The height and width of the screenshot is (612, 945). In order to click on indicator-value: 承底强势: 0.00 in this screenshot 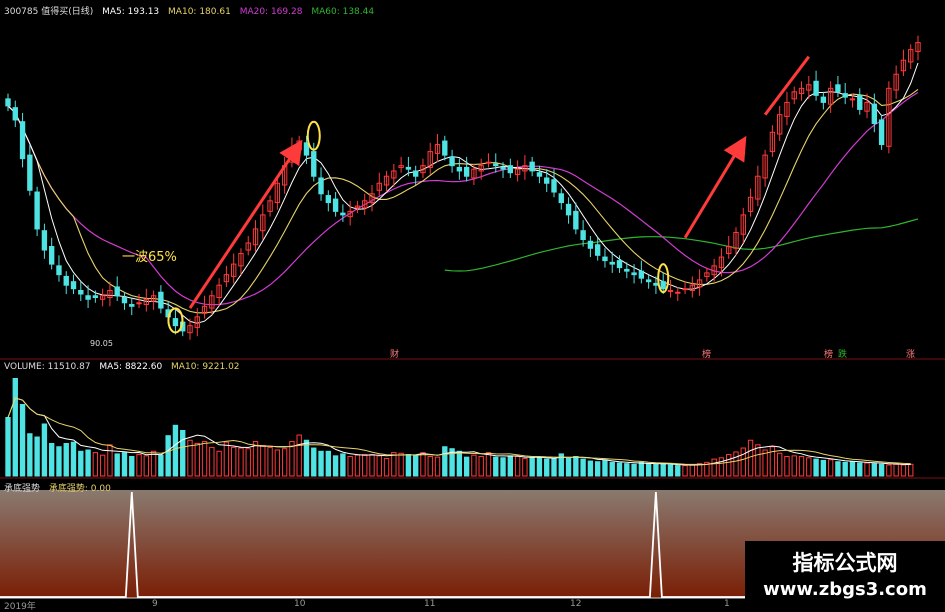, I will do `click(79, 489)`.